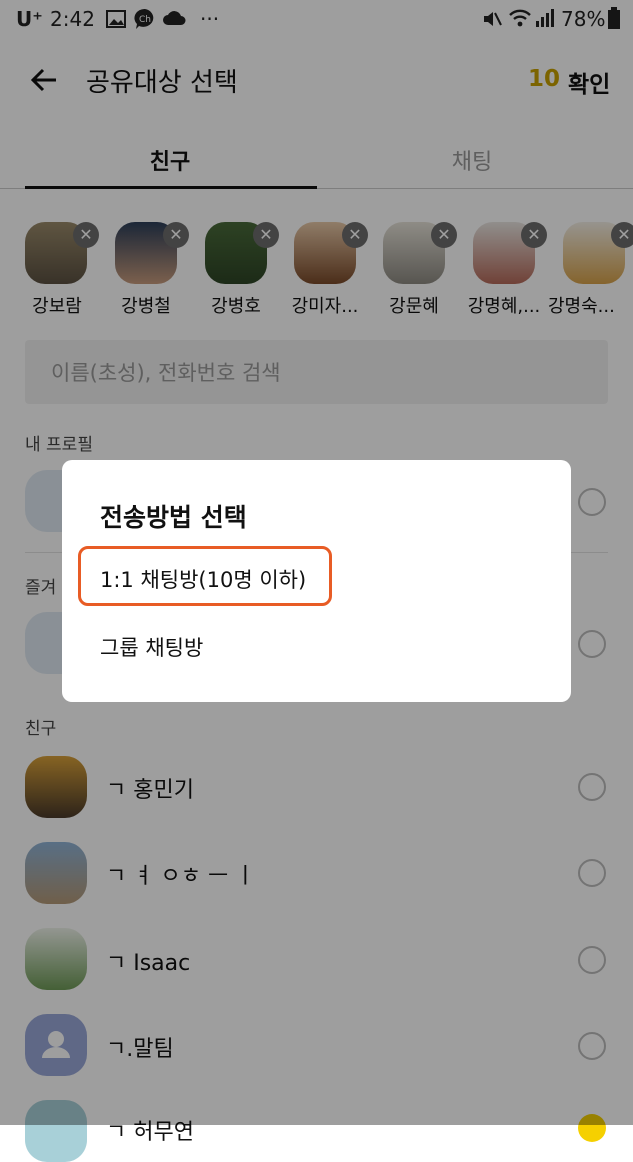  I want to click on option-one-to-one-chat: 1:1 채팅방(10명 이하), so click(203, 579).